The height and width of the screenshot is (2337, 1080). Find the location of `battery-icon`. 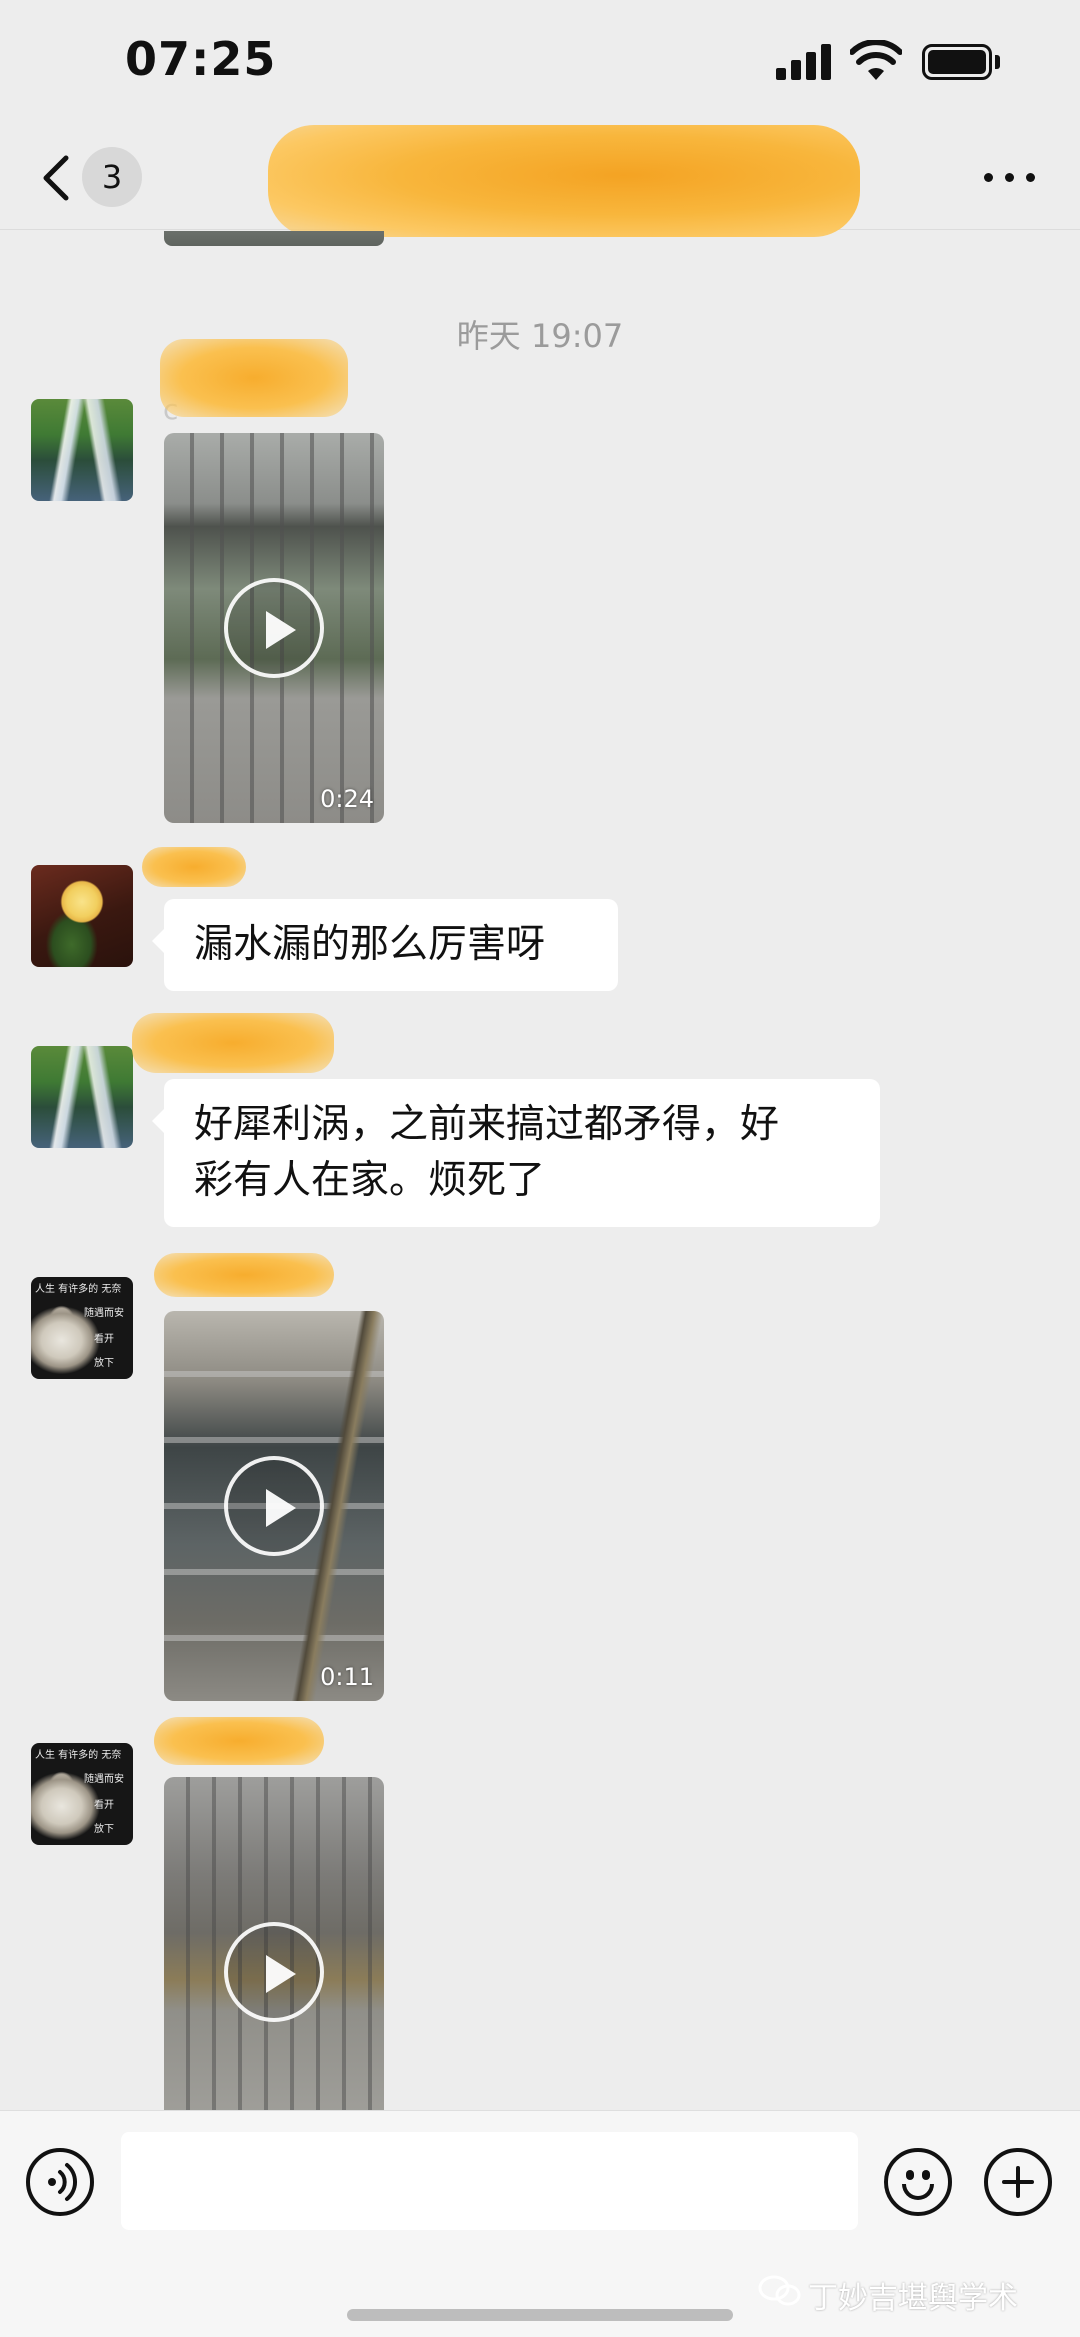

battery-icon is located at coordinates (957, 62).